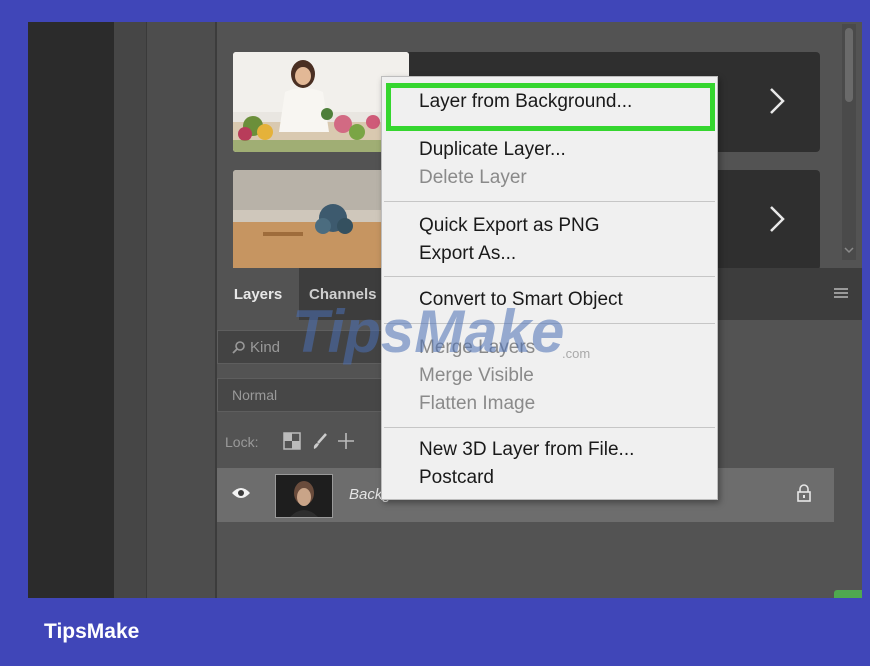 This screenshot has width=870, height=666. What do you see at coordinates (130, 310) in the screenshot?
I see `toolbar-strip` at bounding box center [130, 310].